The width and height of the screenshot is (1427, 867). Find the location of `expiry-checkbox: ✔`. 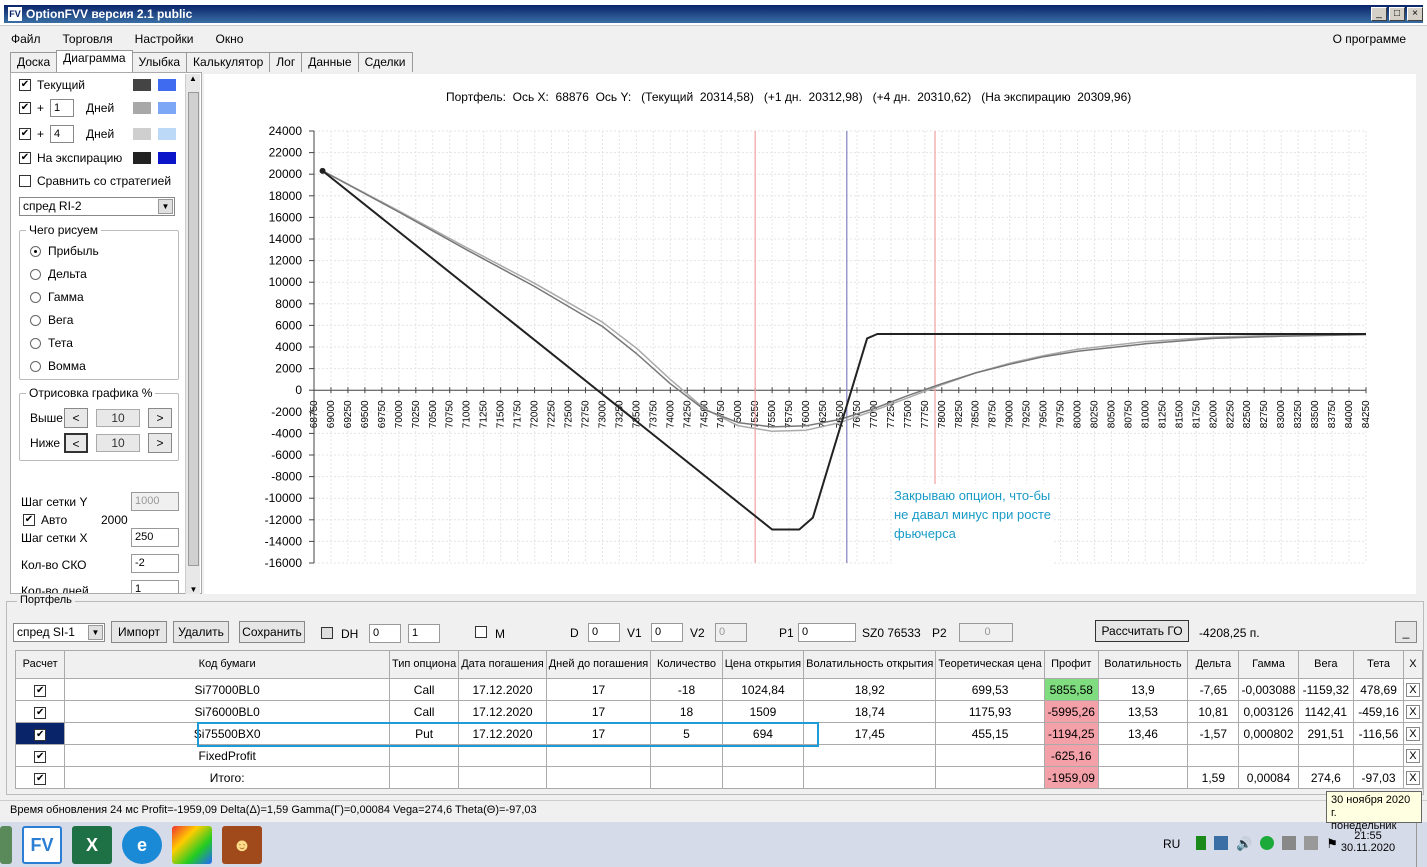

expiry-checkbox: ✔ is located at coordinates (25, 158).